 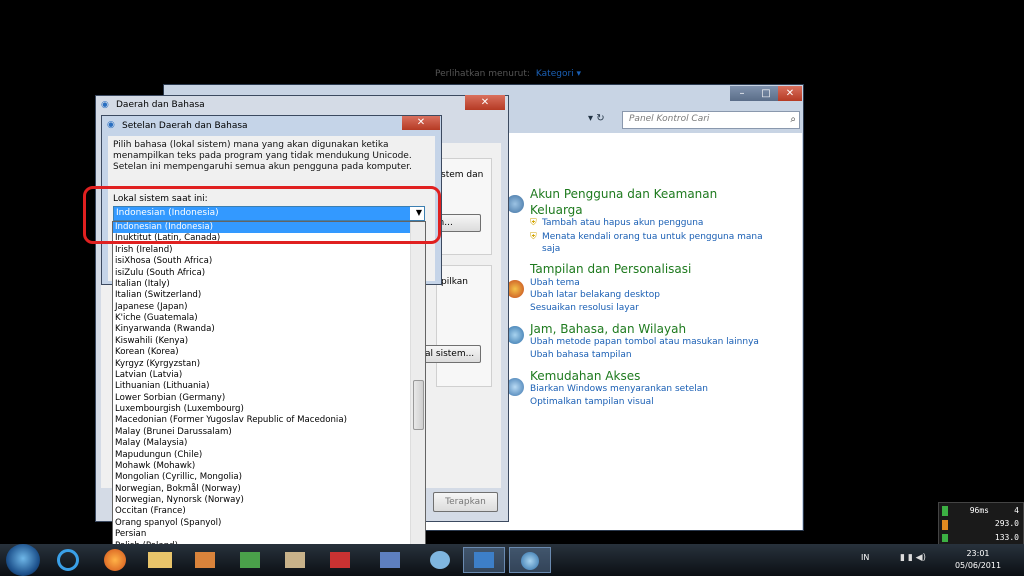 What do you see at coordinates (262, 273) in the screenshot?
I see `locale-option: isiZulu (South Africa)` at bounding box center [262, 273].